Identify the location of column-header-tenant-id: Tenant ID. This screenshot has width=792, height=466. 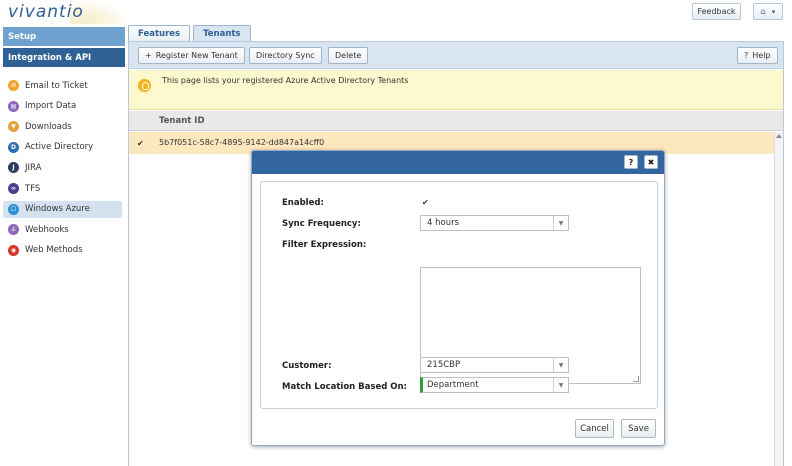
(182, 121).